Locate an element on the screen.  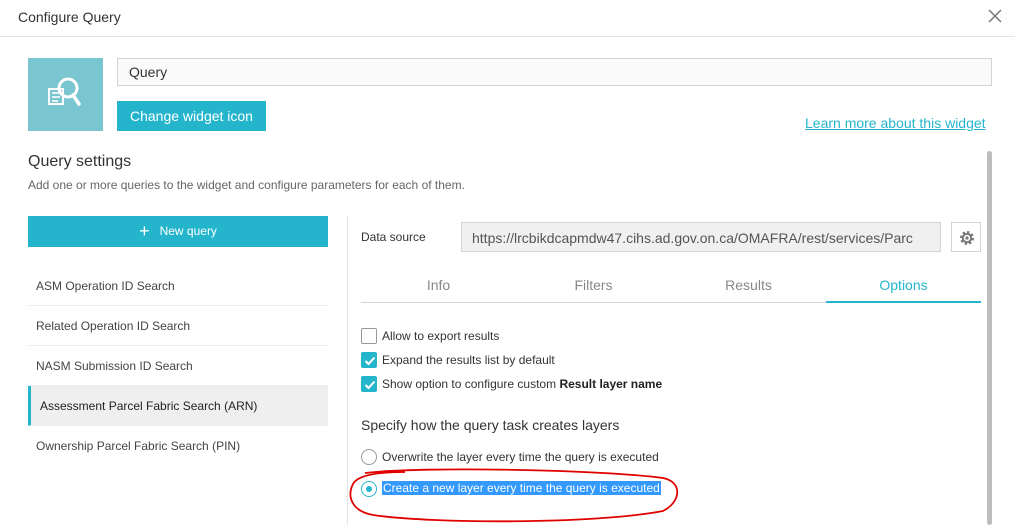
learn-more-link: Learn more about this widget is located at coordinates (895, 123).